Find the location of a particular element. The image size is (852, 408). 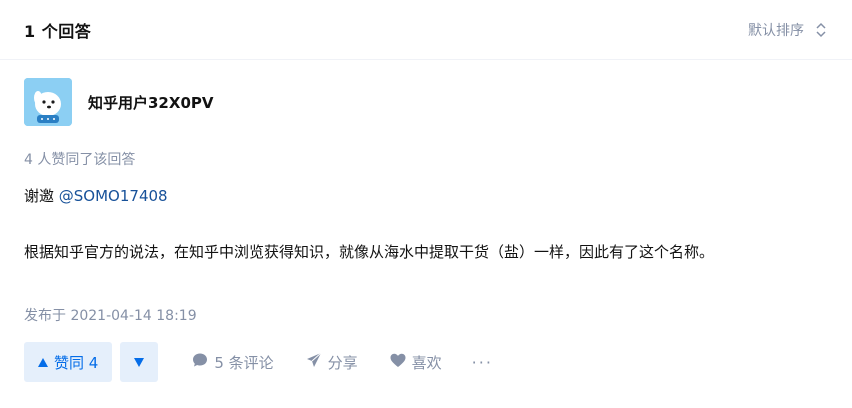

sort-dropdown: 默认排序 is located at coordinates (788, 30).